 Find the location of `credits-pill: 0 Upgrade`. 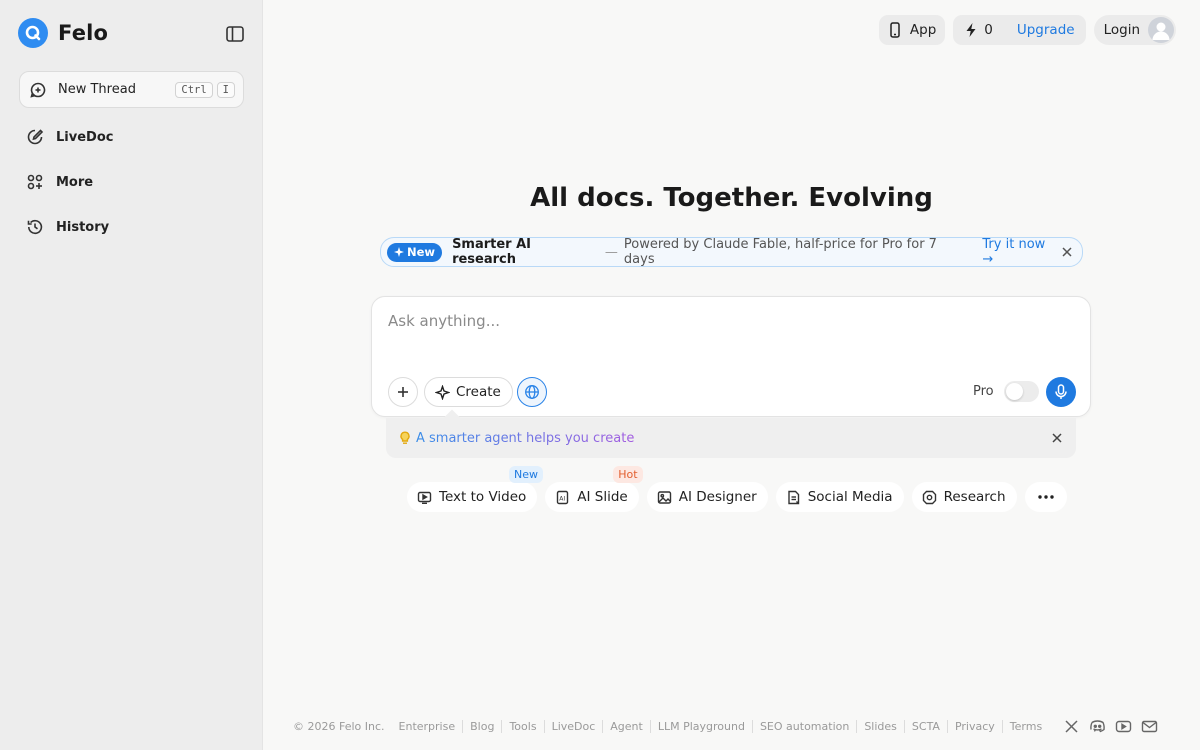

credits-pill: 0 Upgrade is located at coordinates (1019, 30).